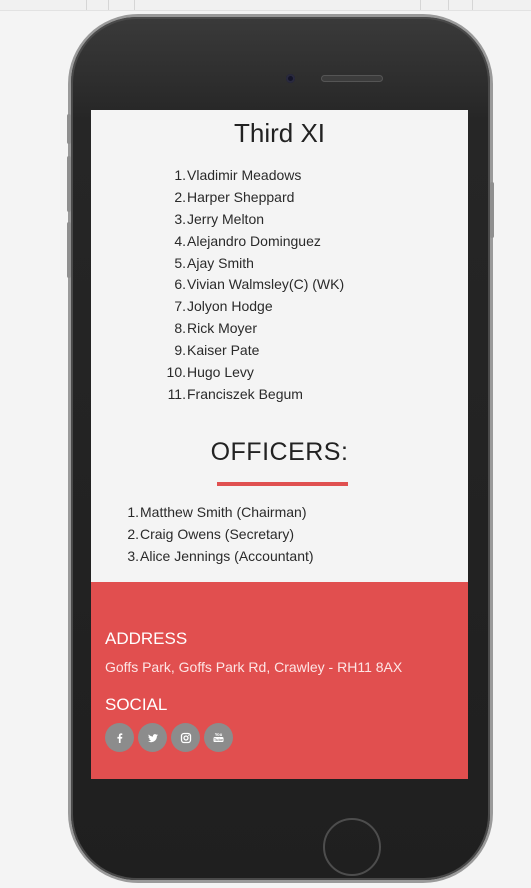 The image size is (531, 888). Describe the element at coordinates (217, 534) in the screenshot. I see `officer-name: Craig Owens (Secretary)` at that location.